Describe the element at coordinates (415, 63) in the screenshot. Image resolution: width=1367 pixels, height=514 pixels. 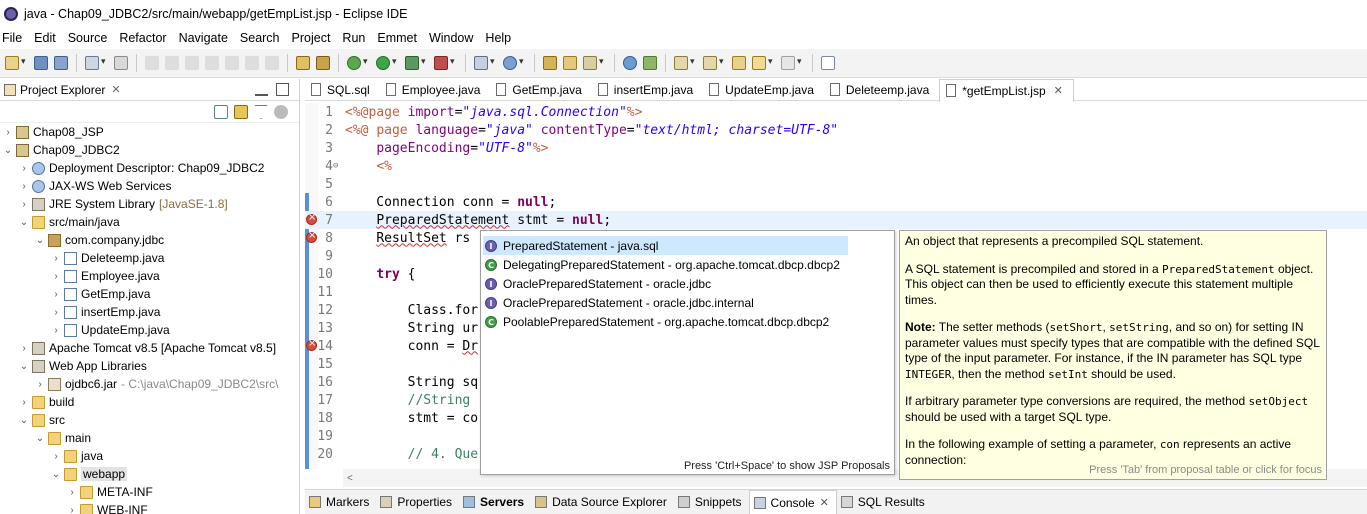
I see `run-server-icon` at that location.